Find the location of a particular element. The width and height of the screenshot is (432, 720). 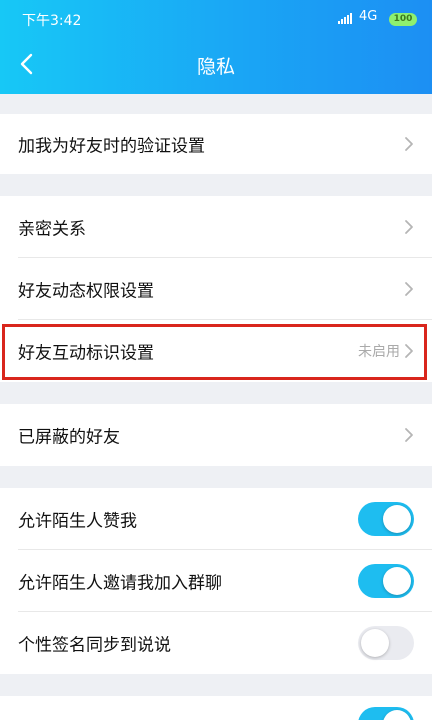

toggle-stranger-like is located at coordinates (386, 519).